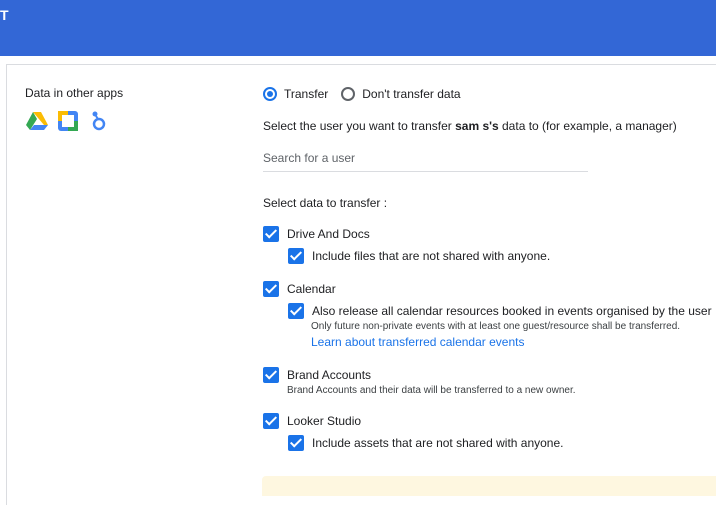 The image size is (716, 505). What do you see at coordinates (4, 15) in the screenshot?
I see `app-bar-title: T` at bounding box center [4, 15].